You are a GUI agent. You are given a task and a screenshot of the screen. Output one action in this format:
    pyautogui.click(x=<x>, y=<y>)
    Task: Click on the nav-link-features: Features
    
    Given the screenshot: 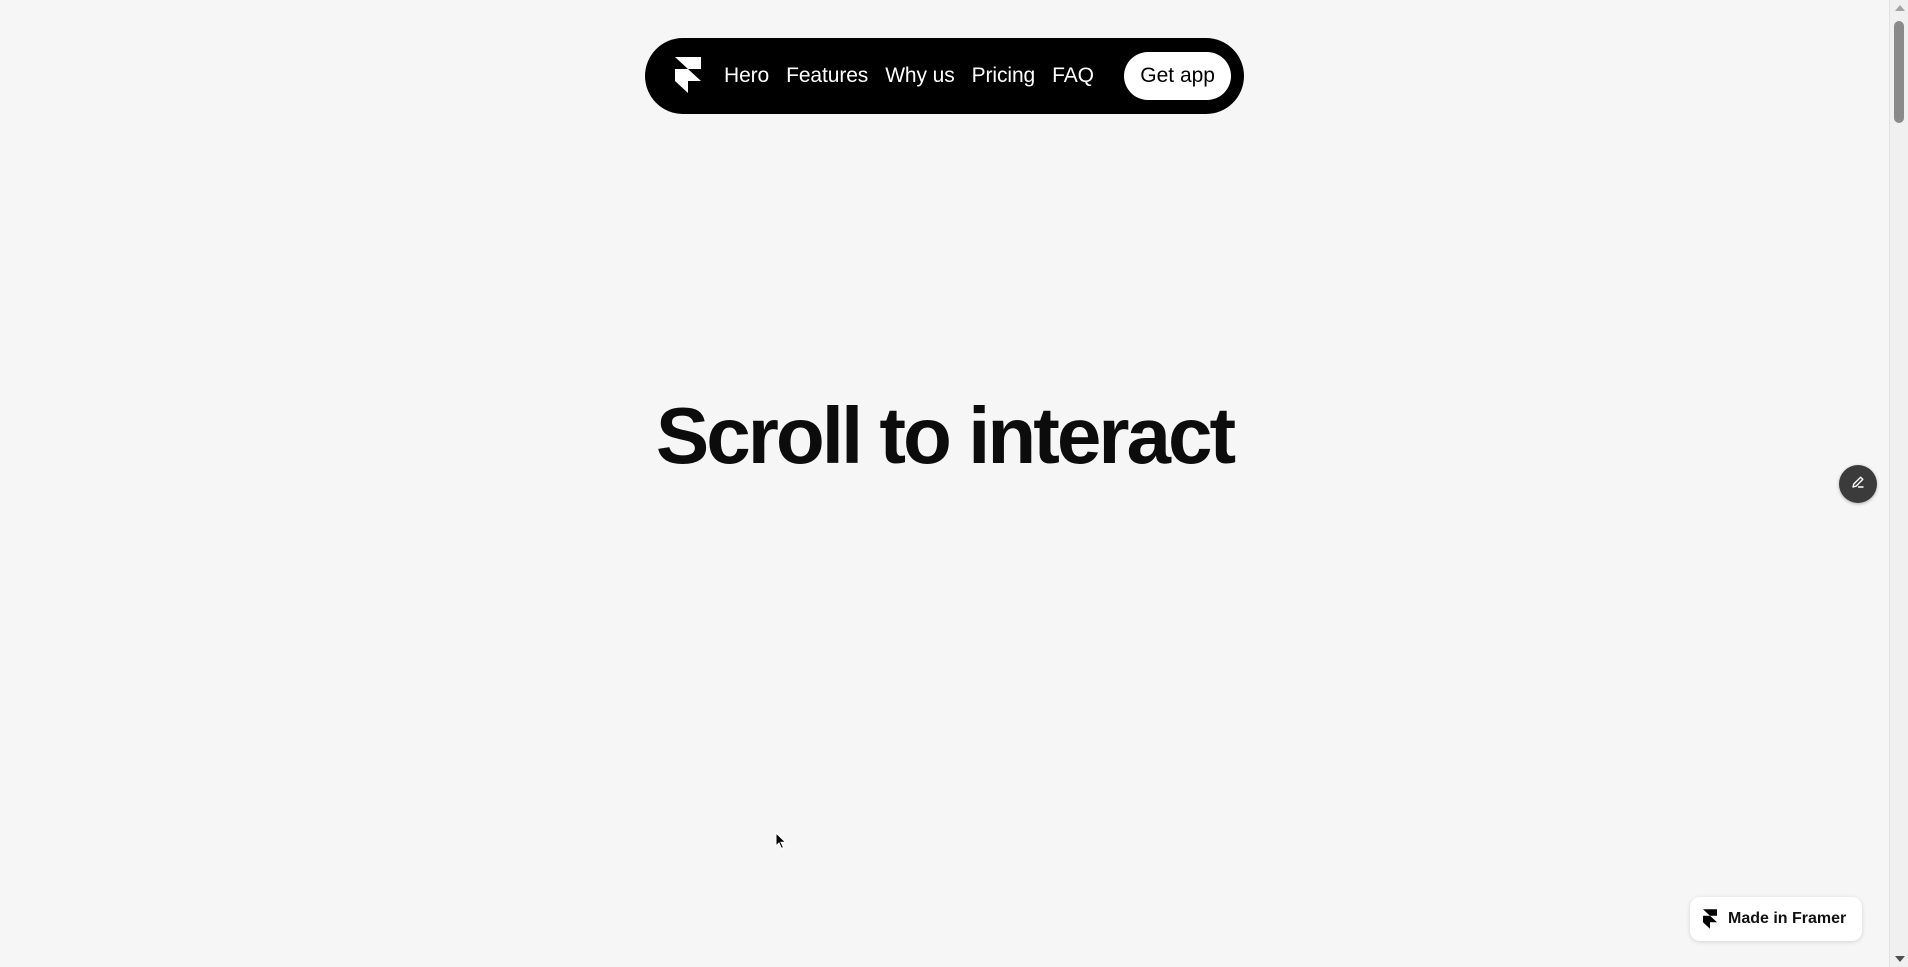 What is the action you would take?
    pyautogui.click(x=827, y=76)
    